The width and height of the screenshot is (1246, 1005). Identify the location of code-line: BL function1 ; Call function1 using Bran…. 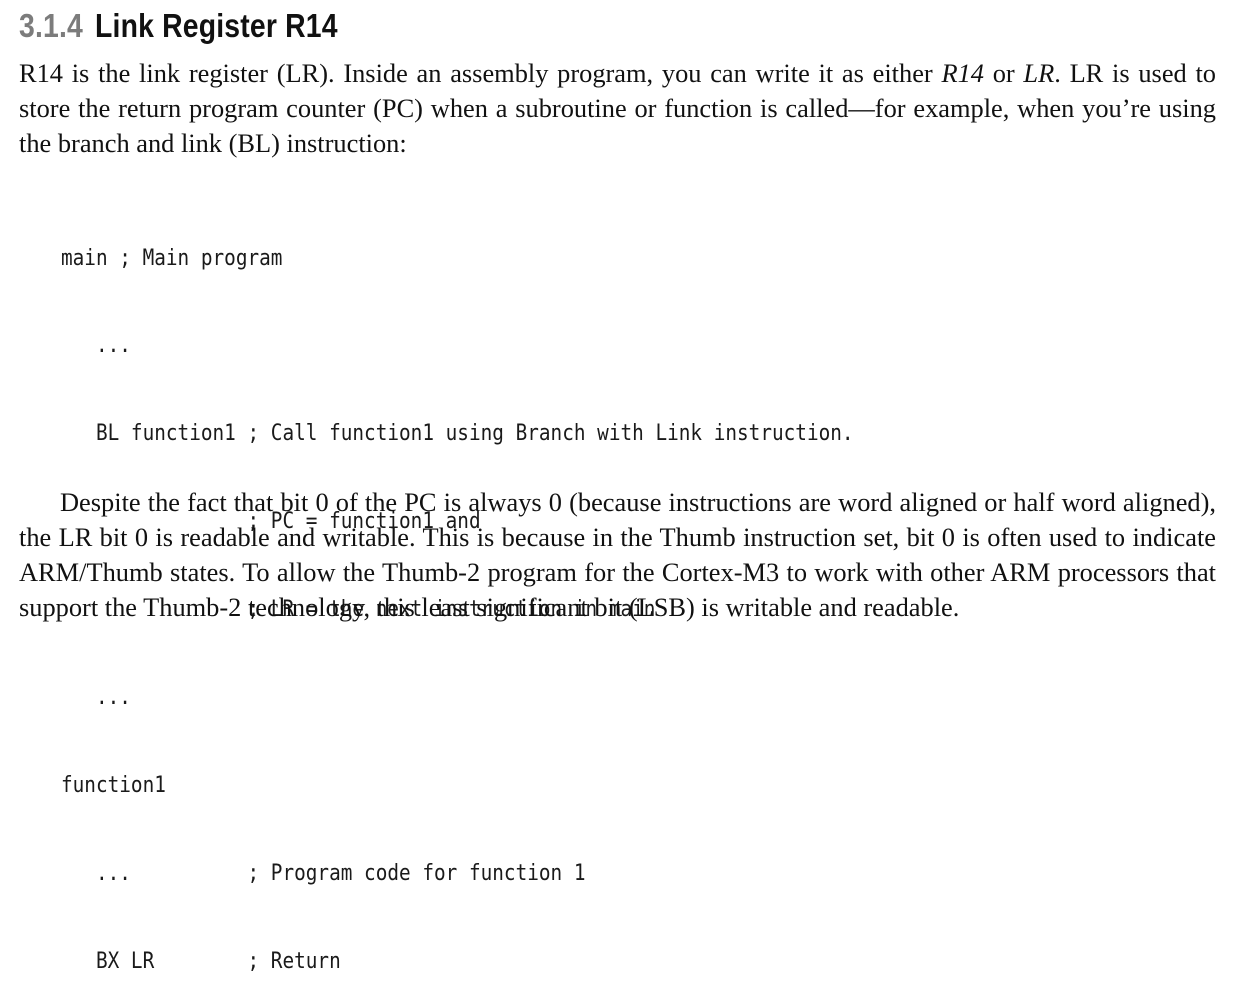
(457, 434).